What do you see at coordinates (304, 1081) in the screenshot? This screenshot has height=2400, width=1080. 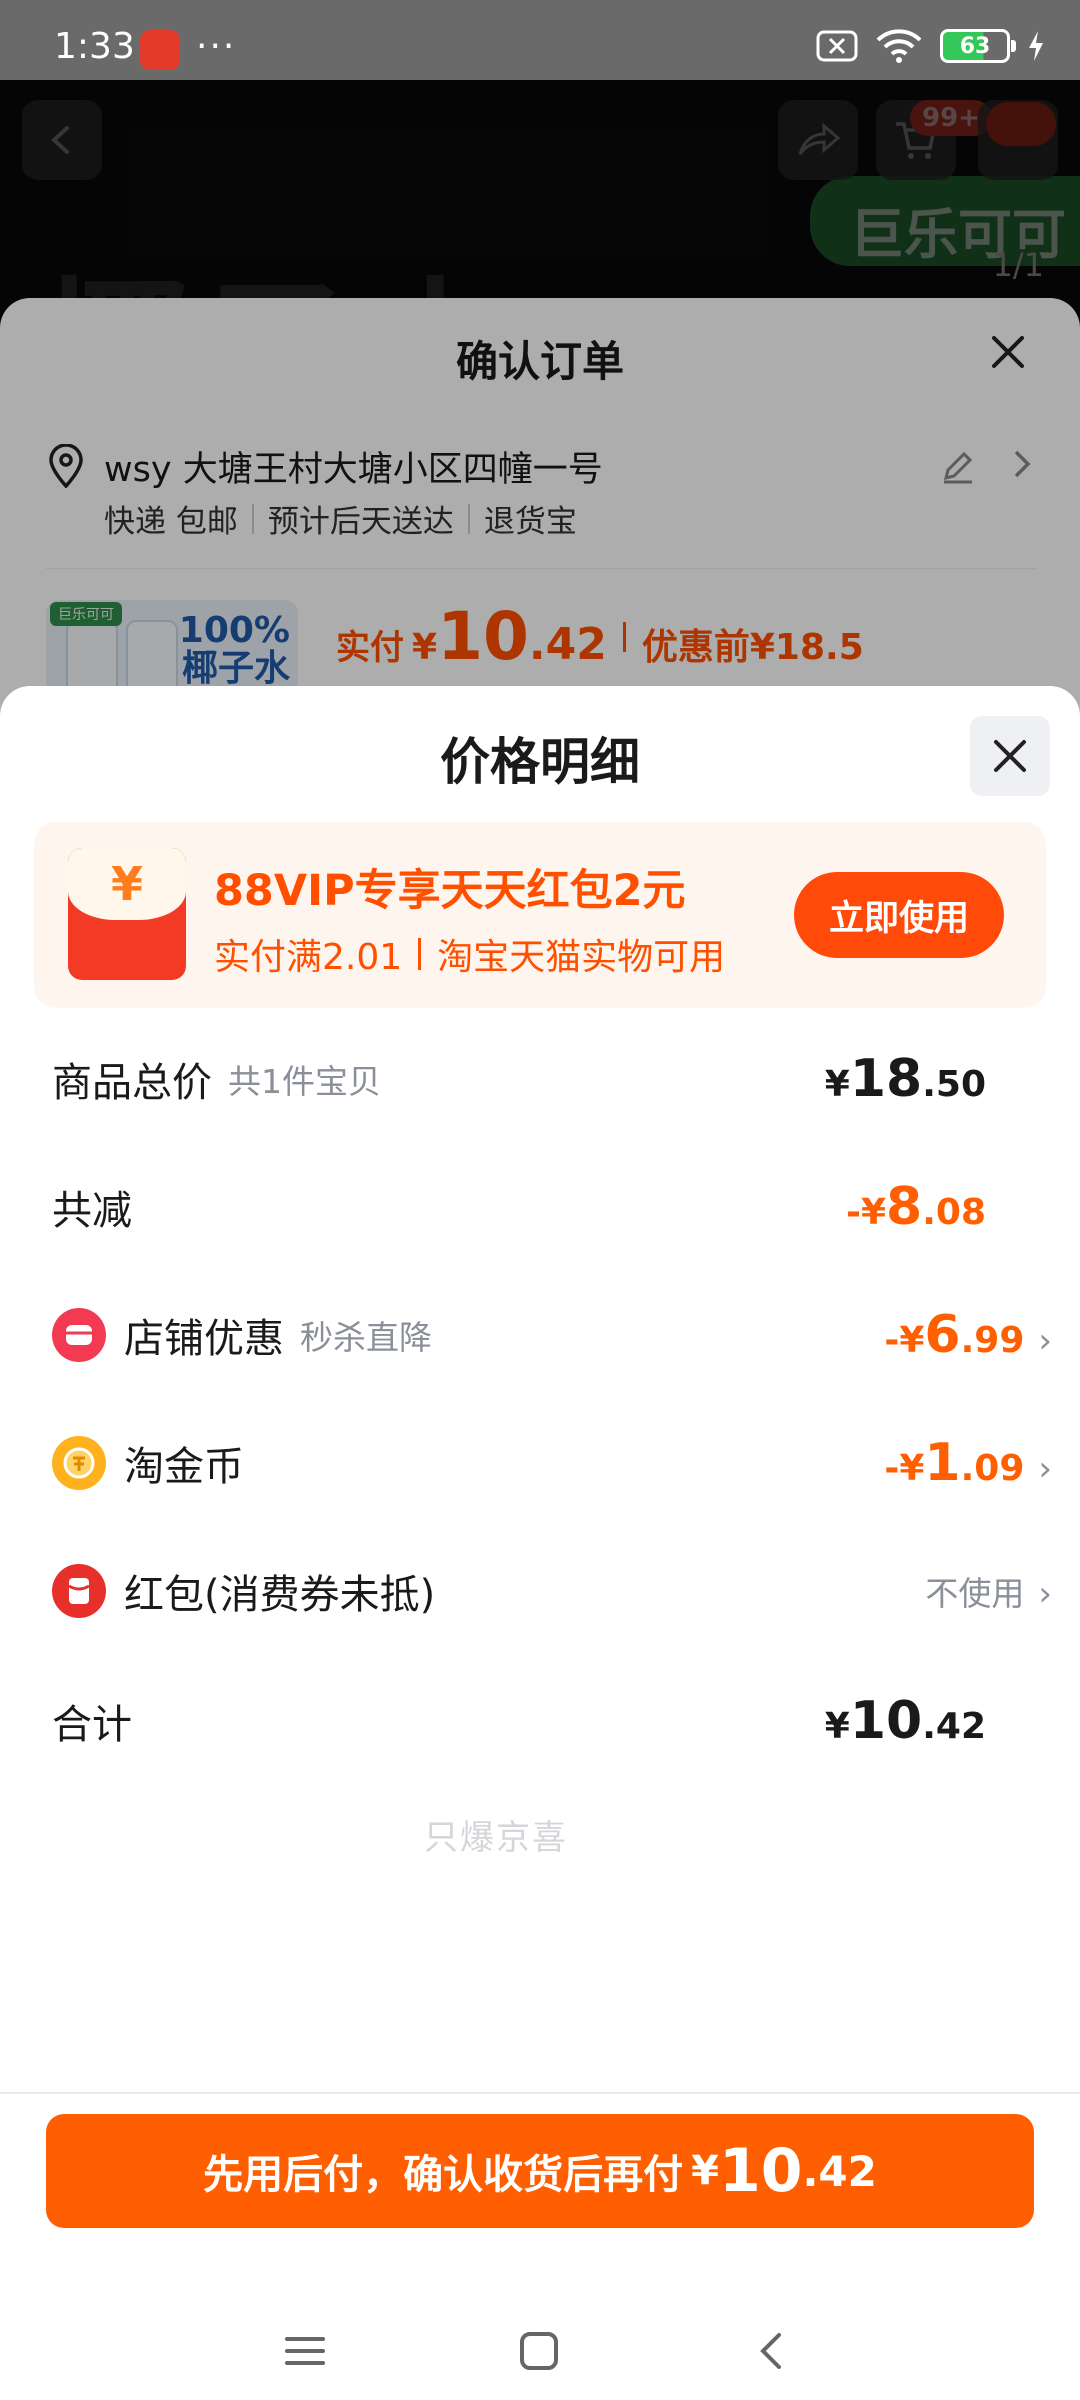 I see `item-count: 共1件宝贝` at bounding box center [304, 1081].